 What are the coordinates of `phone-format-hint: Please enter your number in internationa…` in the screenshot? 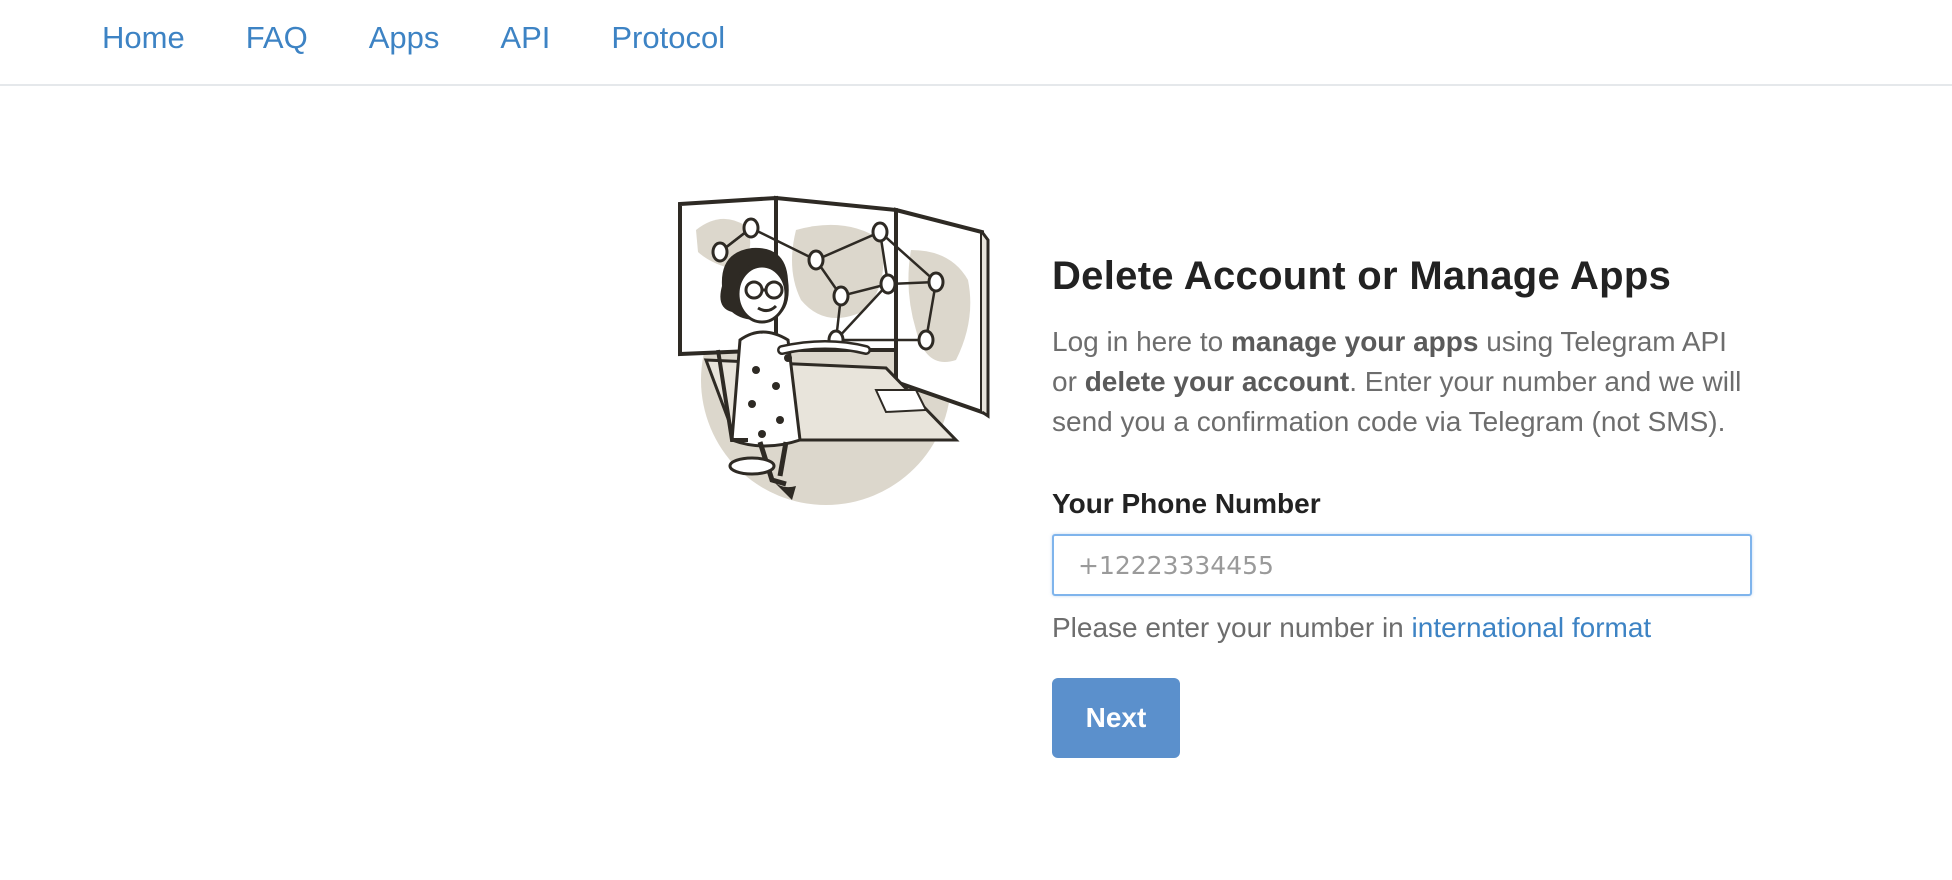 It's located at (1402, 628).